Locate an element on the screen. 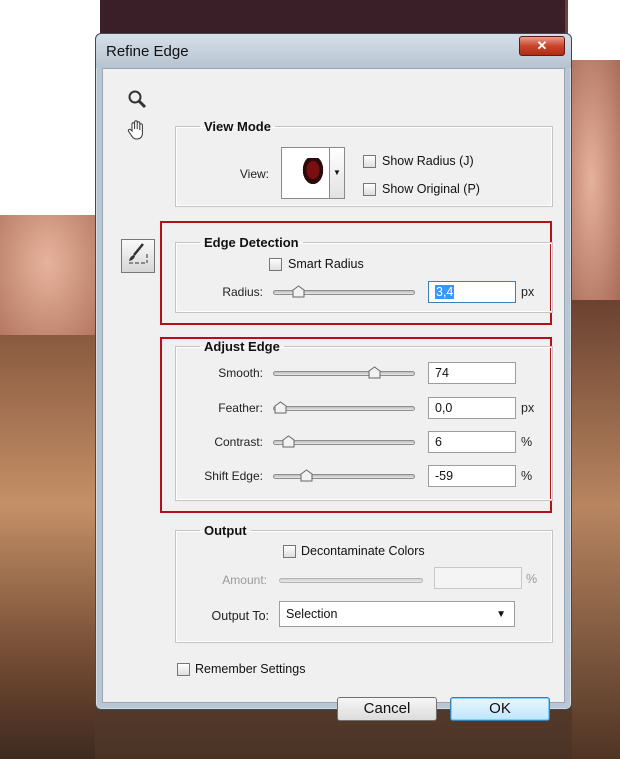 The image size is (620, 759). show-radius-checkbox is located at coordinates (369, 161).